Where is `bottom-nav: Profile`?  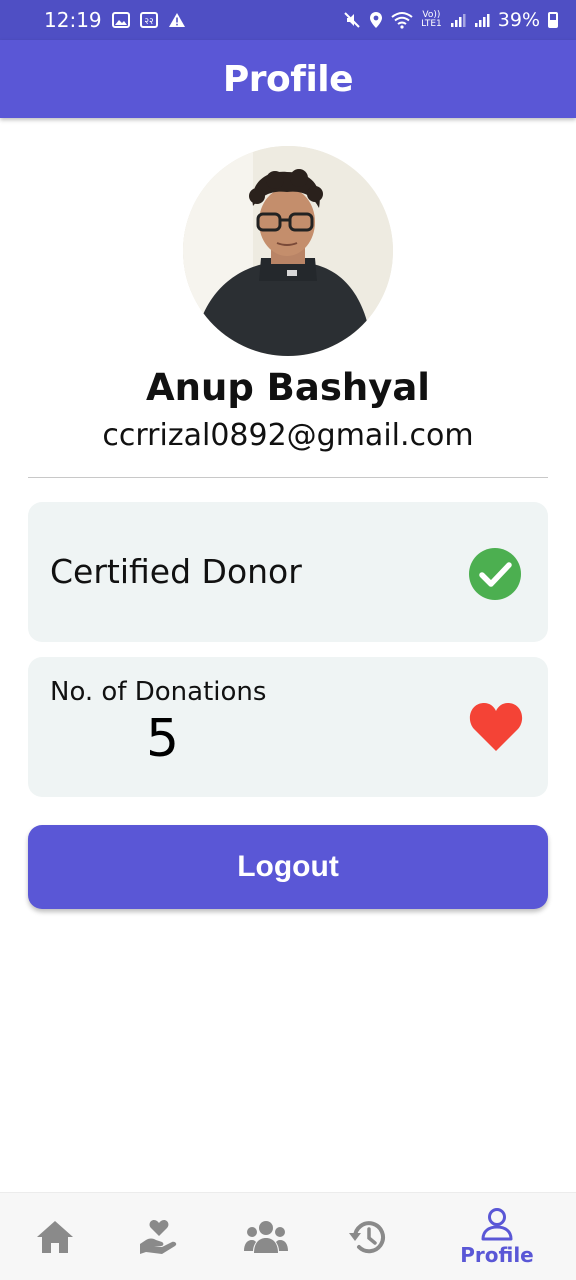
bottom-nav: Profile is located at coordinates (288, 1236).